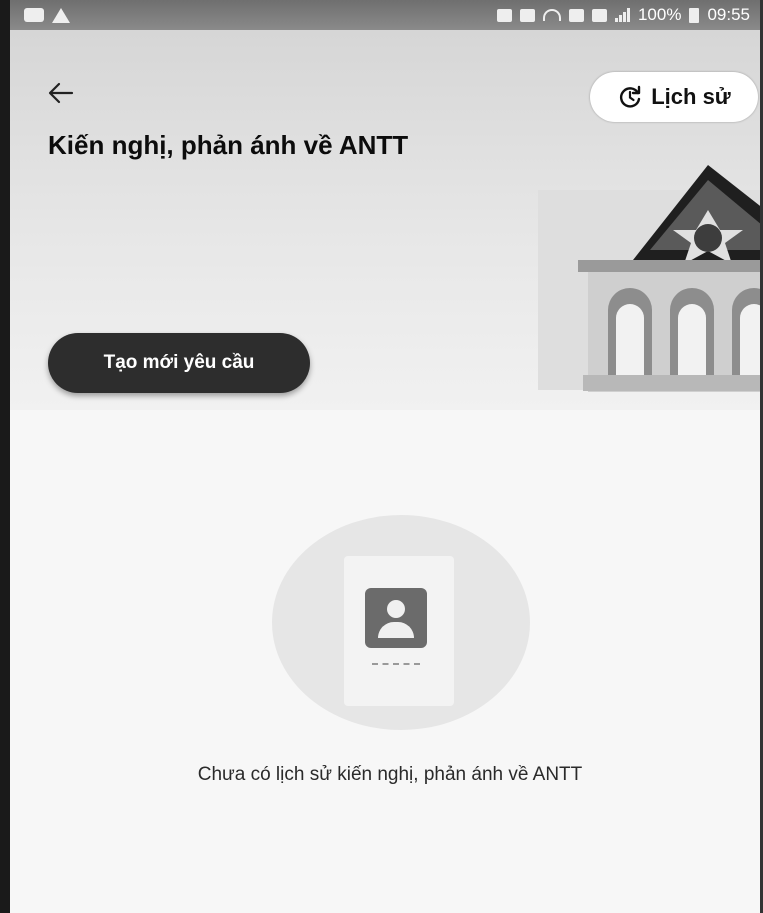 This screenshot has width=763, height=913. I want to click on status-left, so click(47, 15).